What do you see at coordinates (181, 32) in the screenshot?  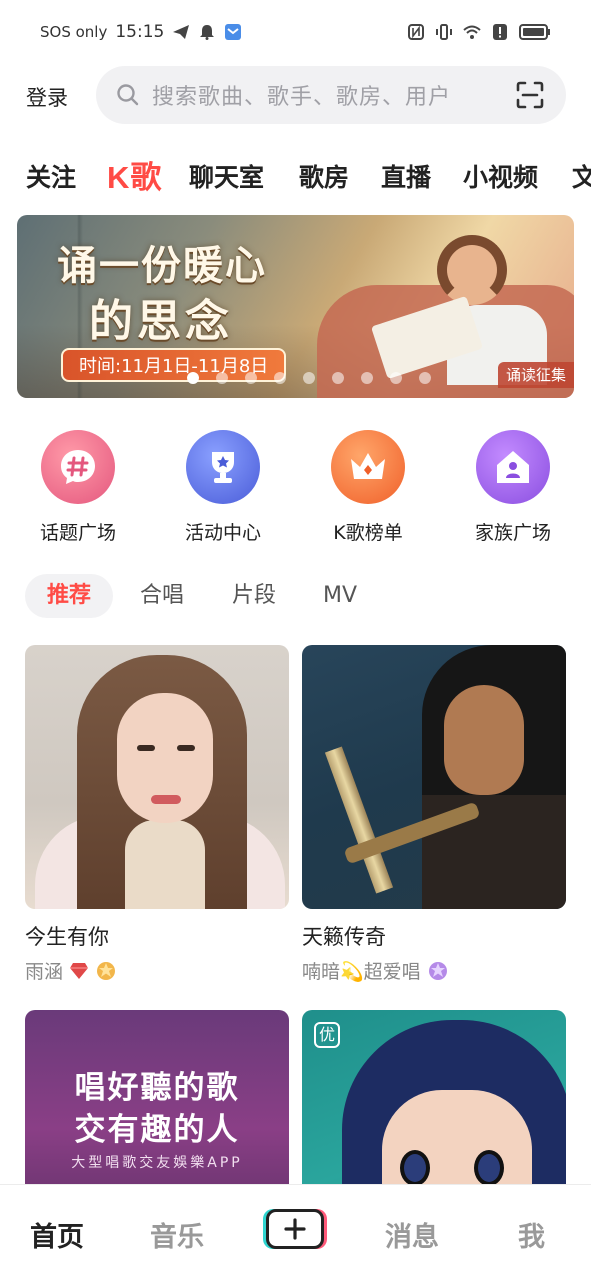 I see `telegram-icon` at bounding box center [181, 32].